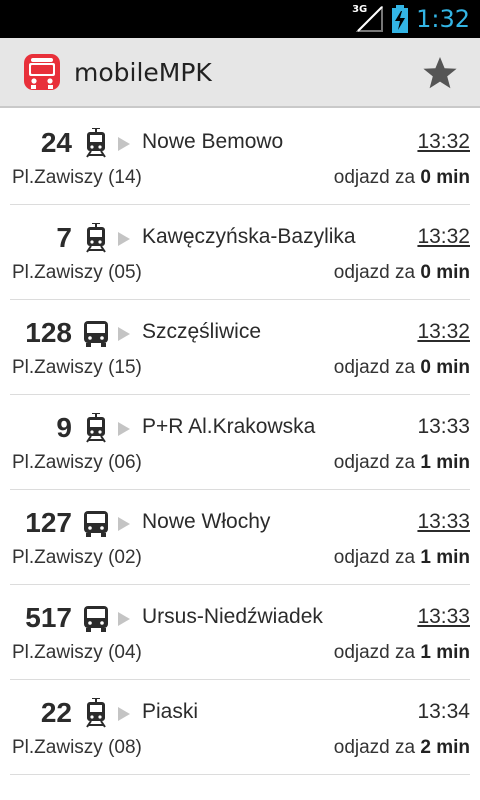 The height and width of the screenshot is (800, 480). What do you see at coordinates (240, 19) in the screenshot?
I see `status-bar: 3G 1:32` at bounding box center [240, 19].